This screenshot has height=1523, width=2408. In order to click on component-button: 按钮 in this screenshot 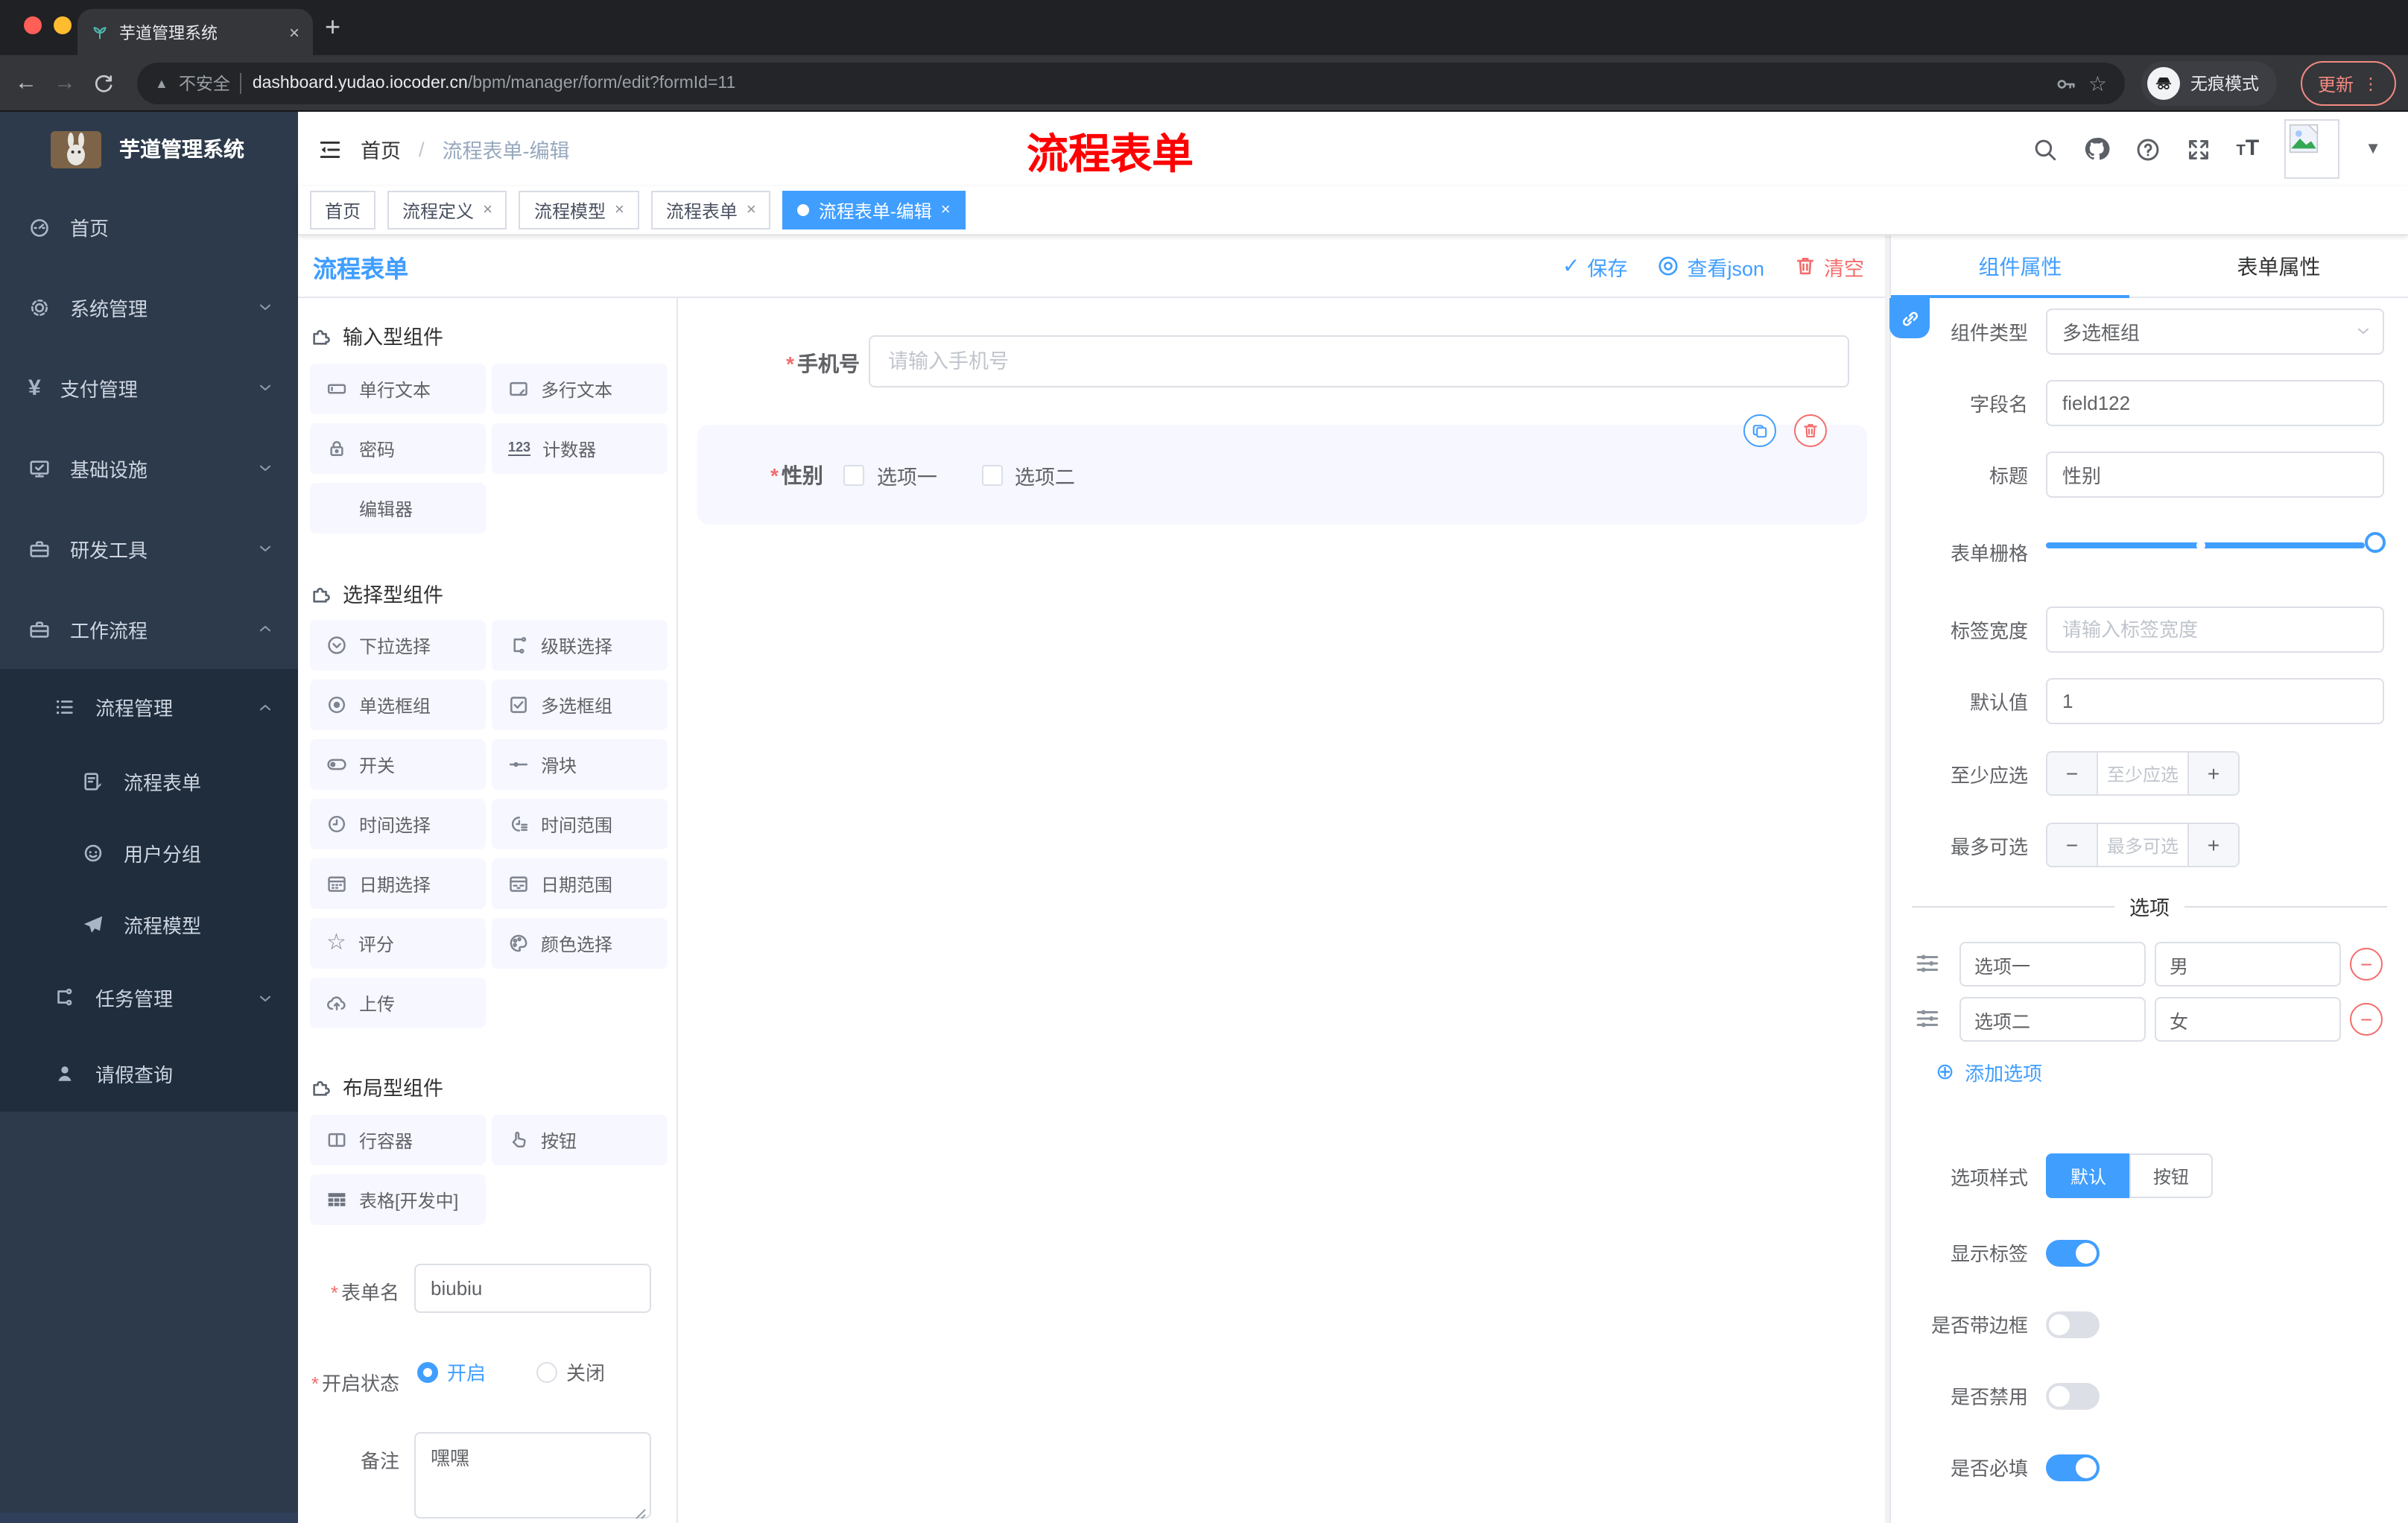, I will do `click(580, 1140)`.